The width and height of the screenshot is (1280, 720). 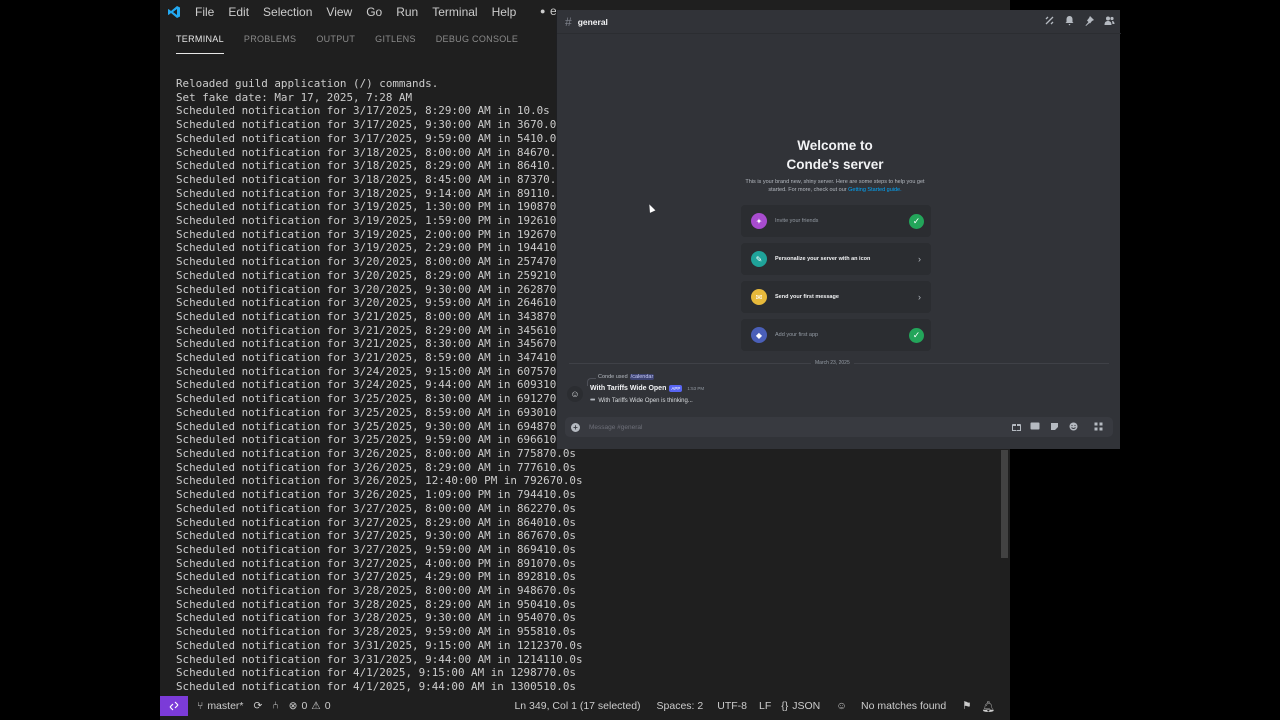 I want to click on feedback-icon: ⚑, so click(x=967, y=706).